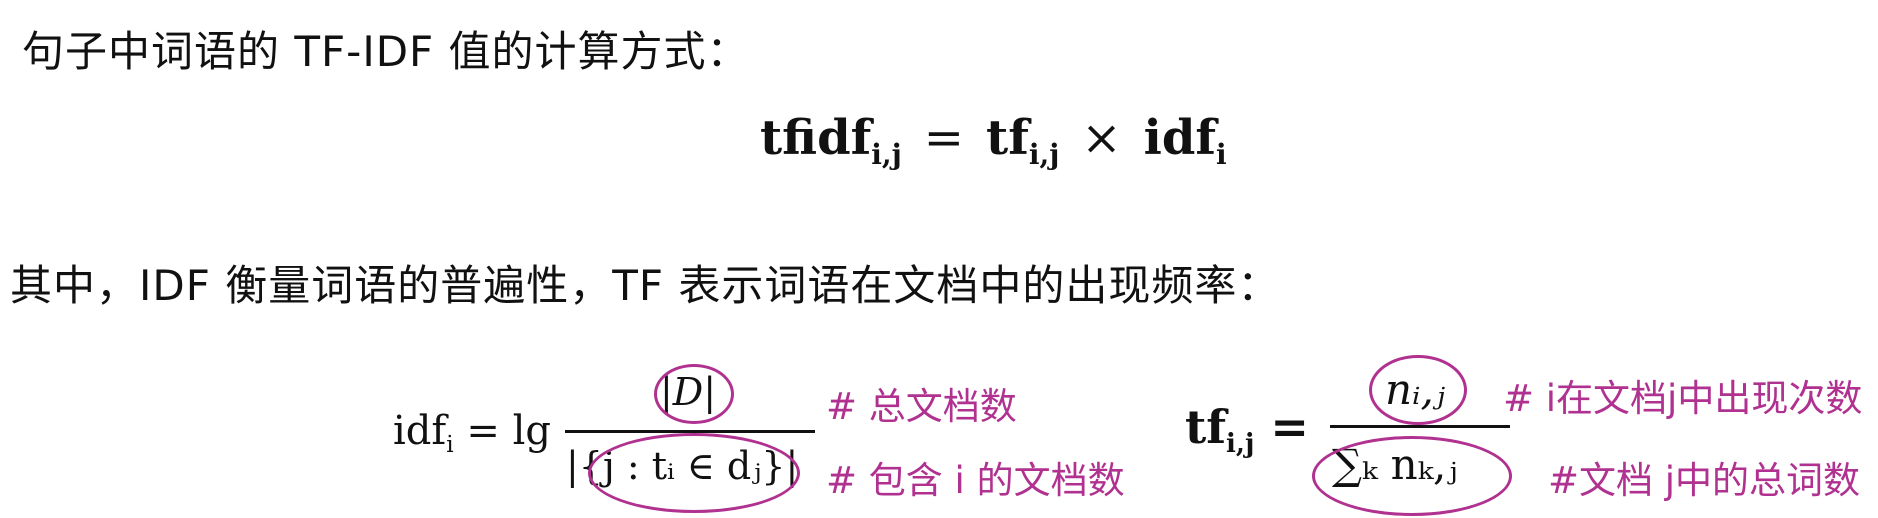 The image size is (1878, 518). What do you see at coordinates (1418, 390) in the screenshot?
I see `tf-numerator-highlight-circle` at bounding box center [1418, 390].